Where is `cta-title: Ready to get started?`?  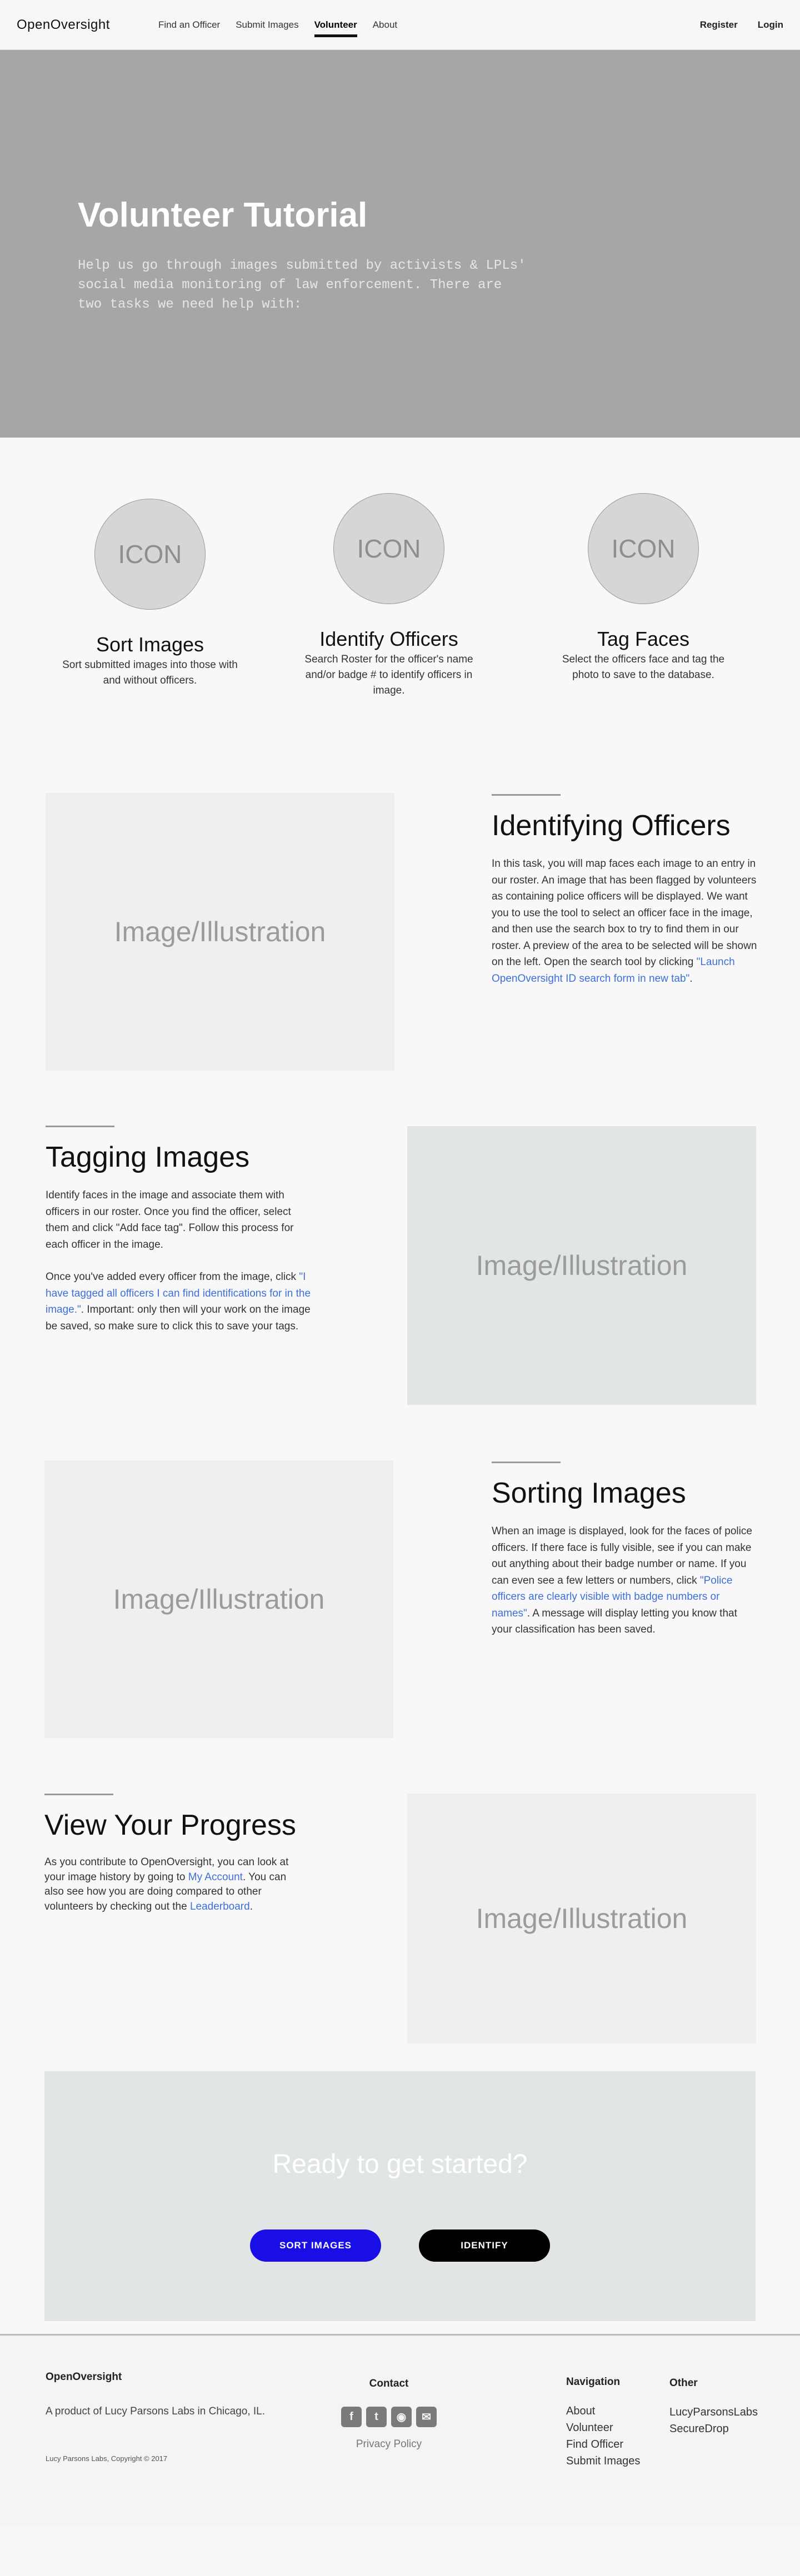
cta-title: Ready to get started? is located at coordinates (400, 2164).